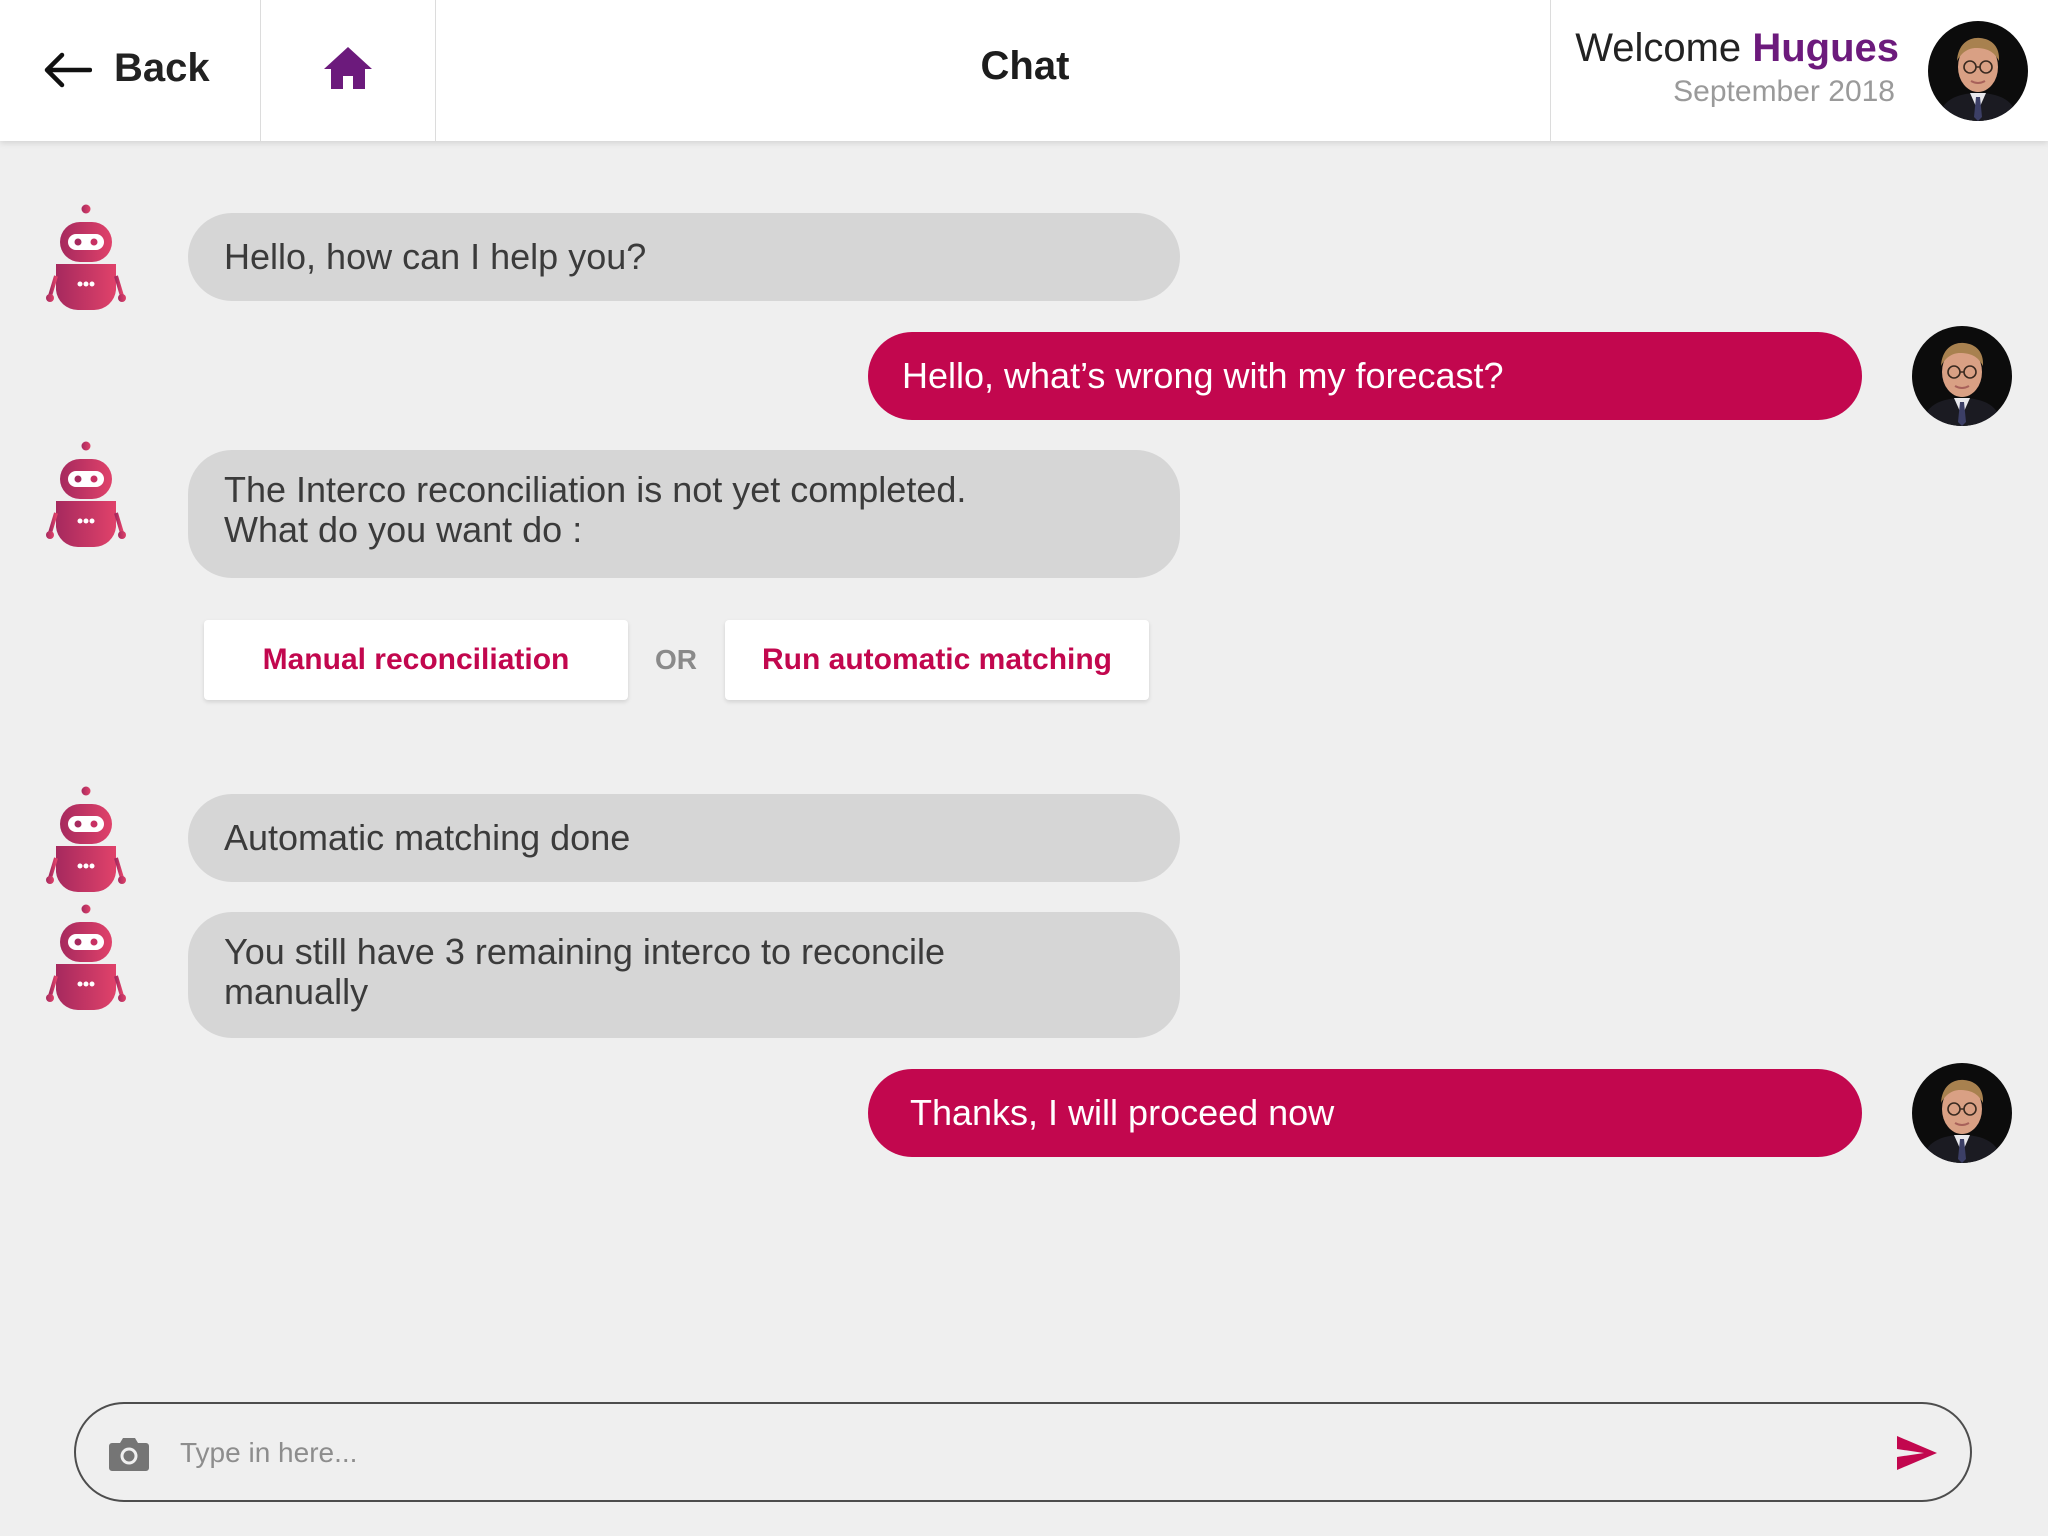  I want to click on top-bar: Back Chat Welcome Hugues September 2018, so click(1024, 70).